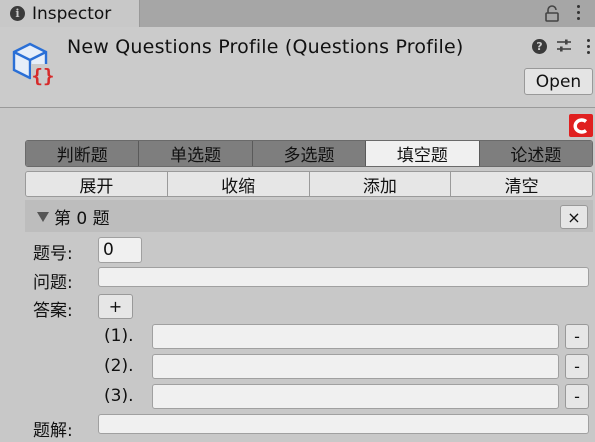  I want to click on question-type-tabs: 判断题 单选题 多选题 填空题 论述题, so click(309, 153).